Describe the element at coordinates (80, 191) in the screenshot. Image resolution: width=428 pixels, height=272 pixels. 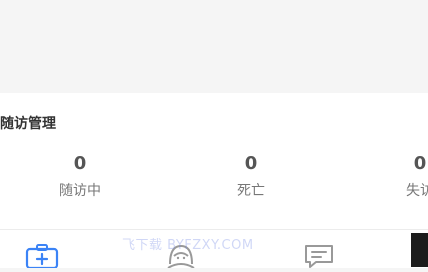
I see `stat-following-label: 随访中` at that location.